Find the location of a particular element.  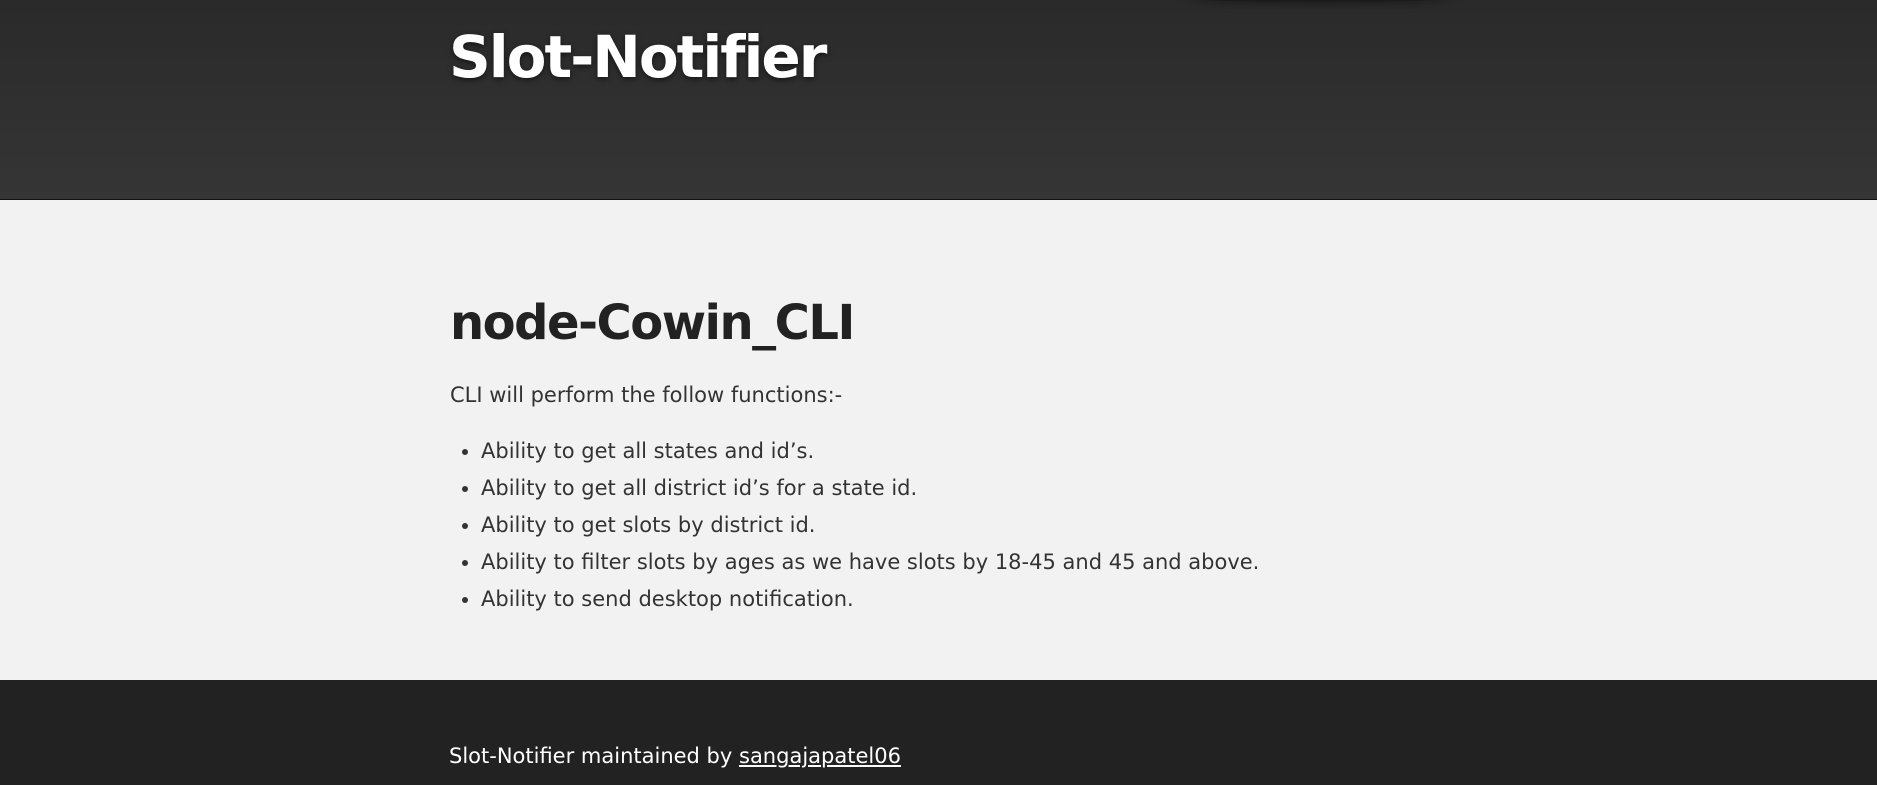

intro-text: CLI will perform the follow functions:- is located at coordinates (646, 395).